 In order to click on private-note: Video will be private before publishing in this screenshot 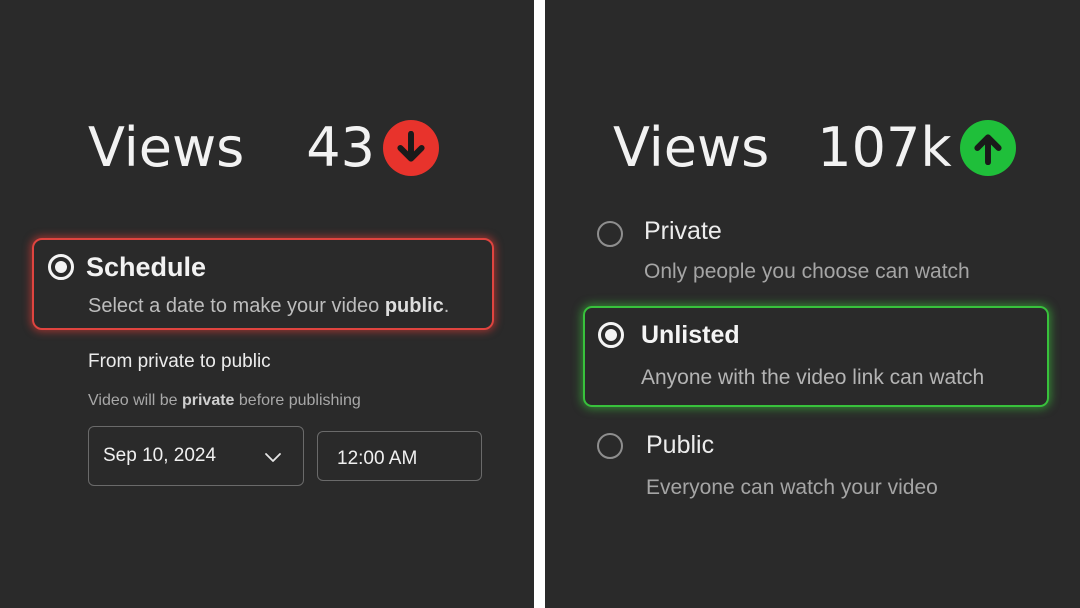, I will do `click(224, 401)`.